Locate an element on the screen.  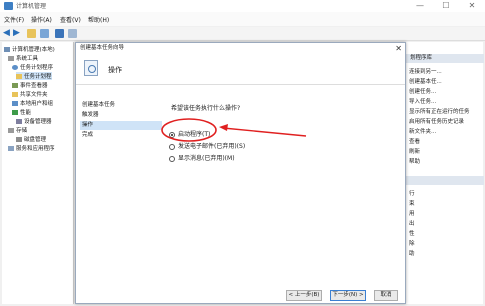
task-wizard-icon is located at coordinates (91, 68).